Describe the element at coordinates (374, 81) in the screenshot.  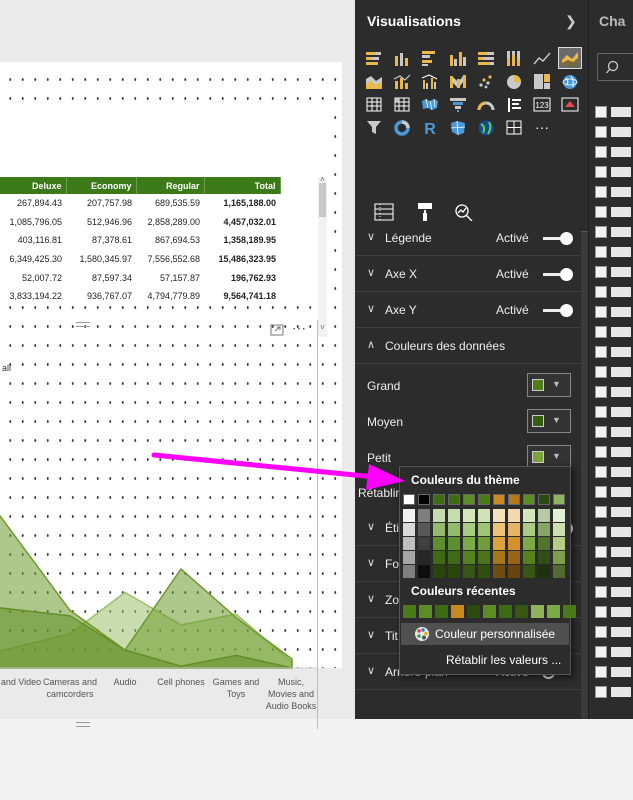
I see `stacked-area-icon` at that location.